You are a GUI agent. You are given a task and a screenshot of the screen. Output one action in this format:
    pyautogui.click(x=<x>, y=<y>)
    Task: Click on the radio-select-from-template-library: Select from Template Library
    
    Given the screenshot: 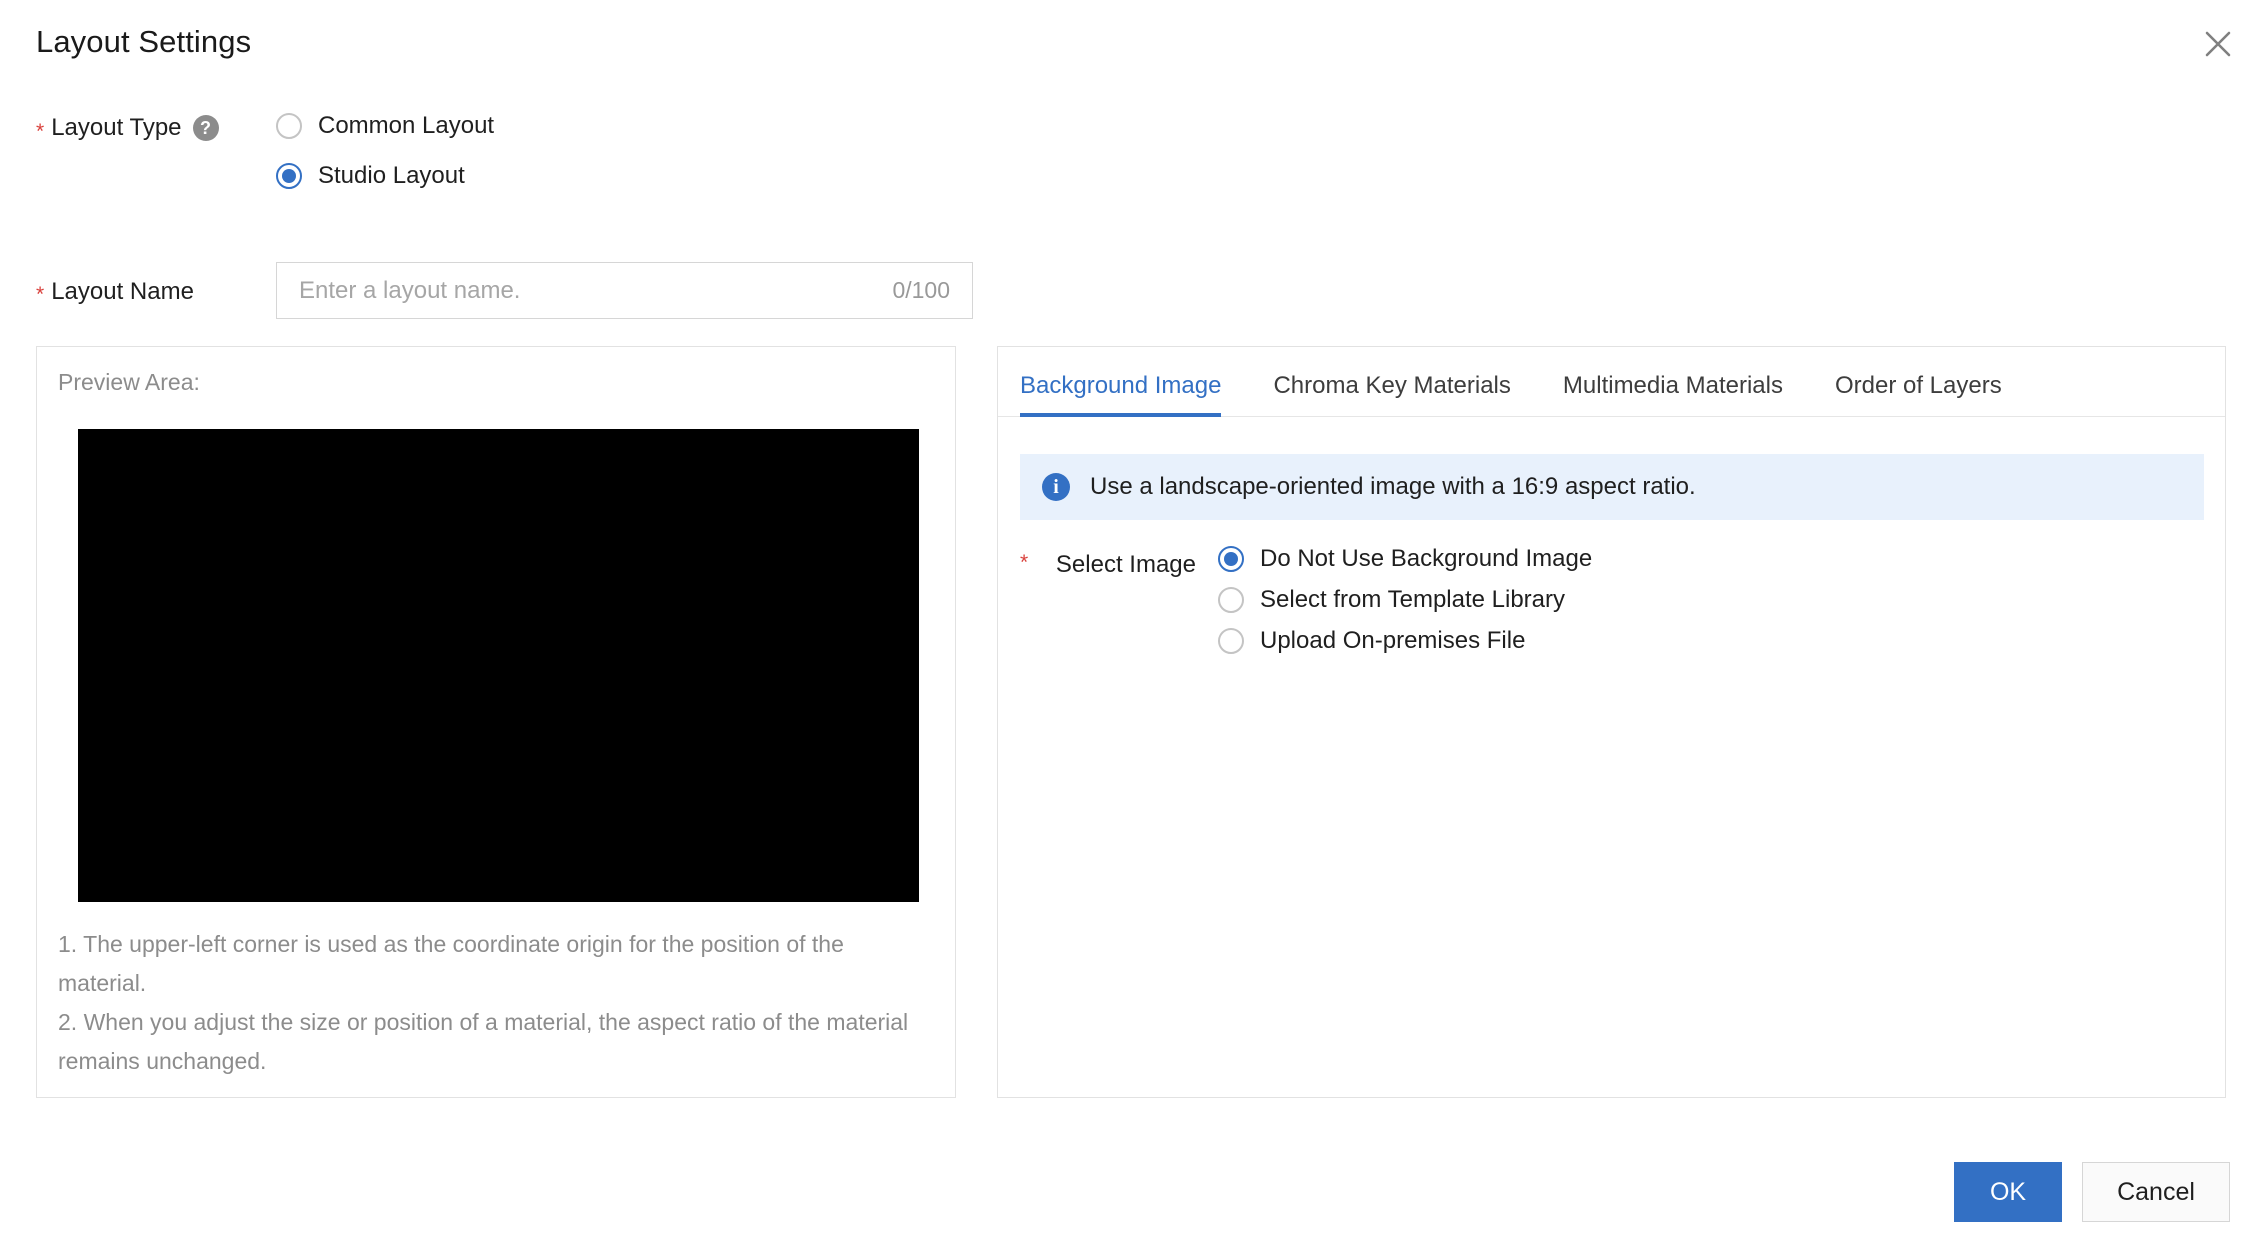 What is the action you would take?
    pyautogui.click(x=1405, y=600)
    